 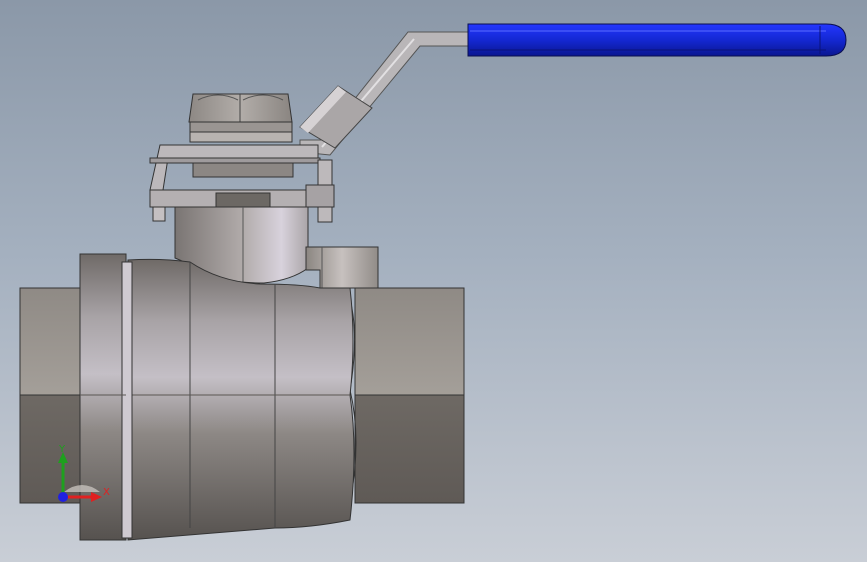 I want to click on body-lug, so click(x=342, y=267).